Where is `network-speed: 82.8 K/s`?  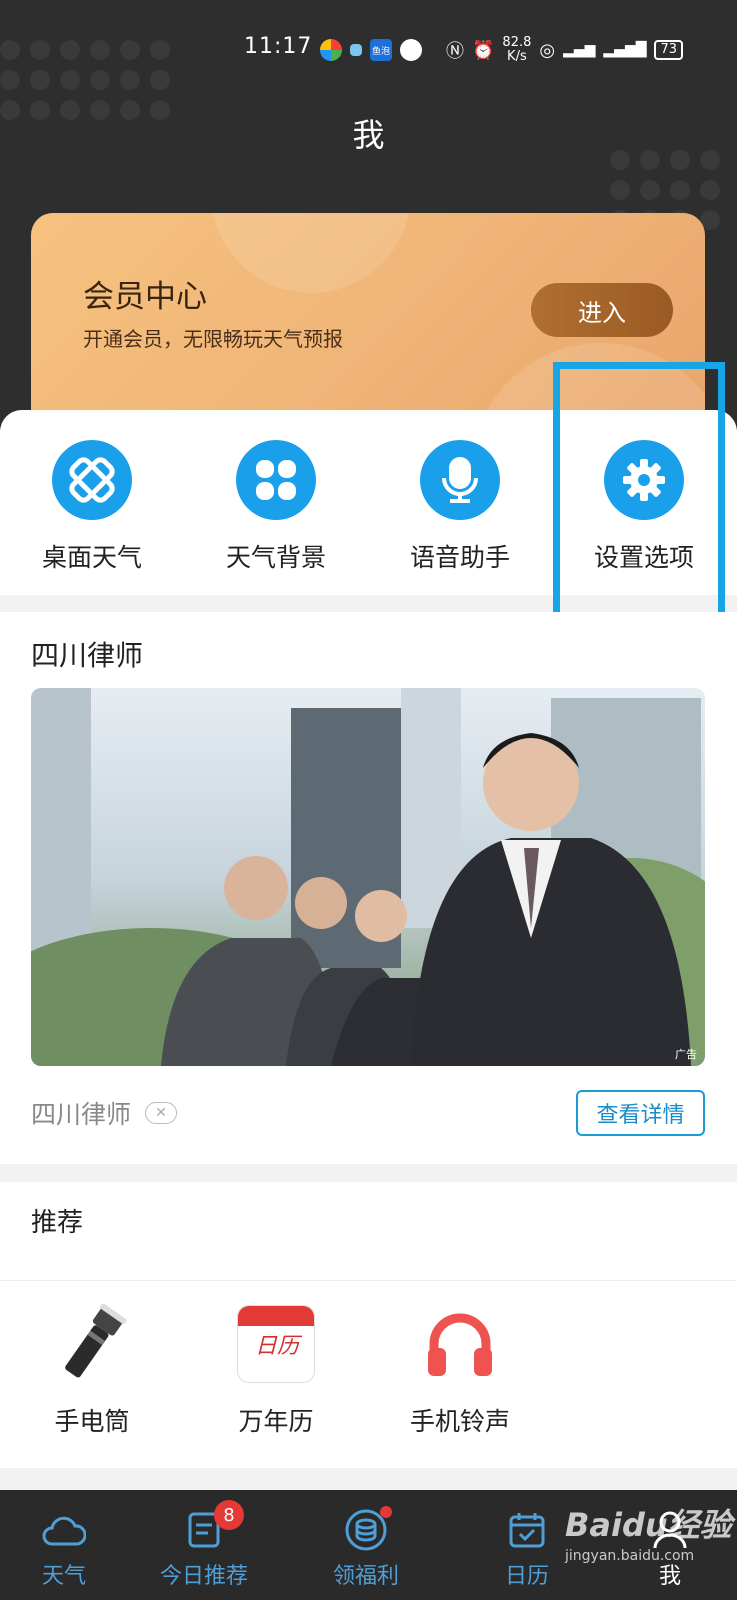
network-speed: 82.8 K/s is located at coordinates (516, 50).